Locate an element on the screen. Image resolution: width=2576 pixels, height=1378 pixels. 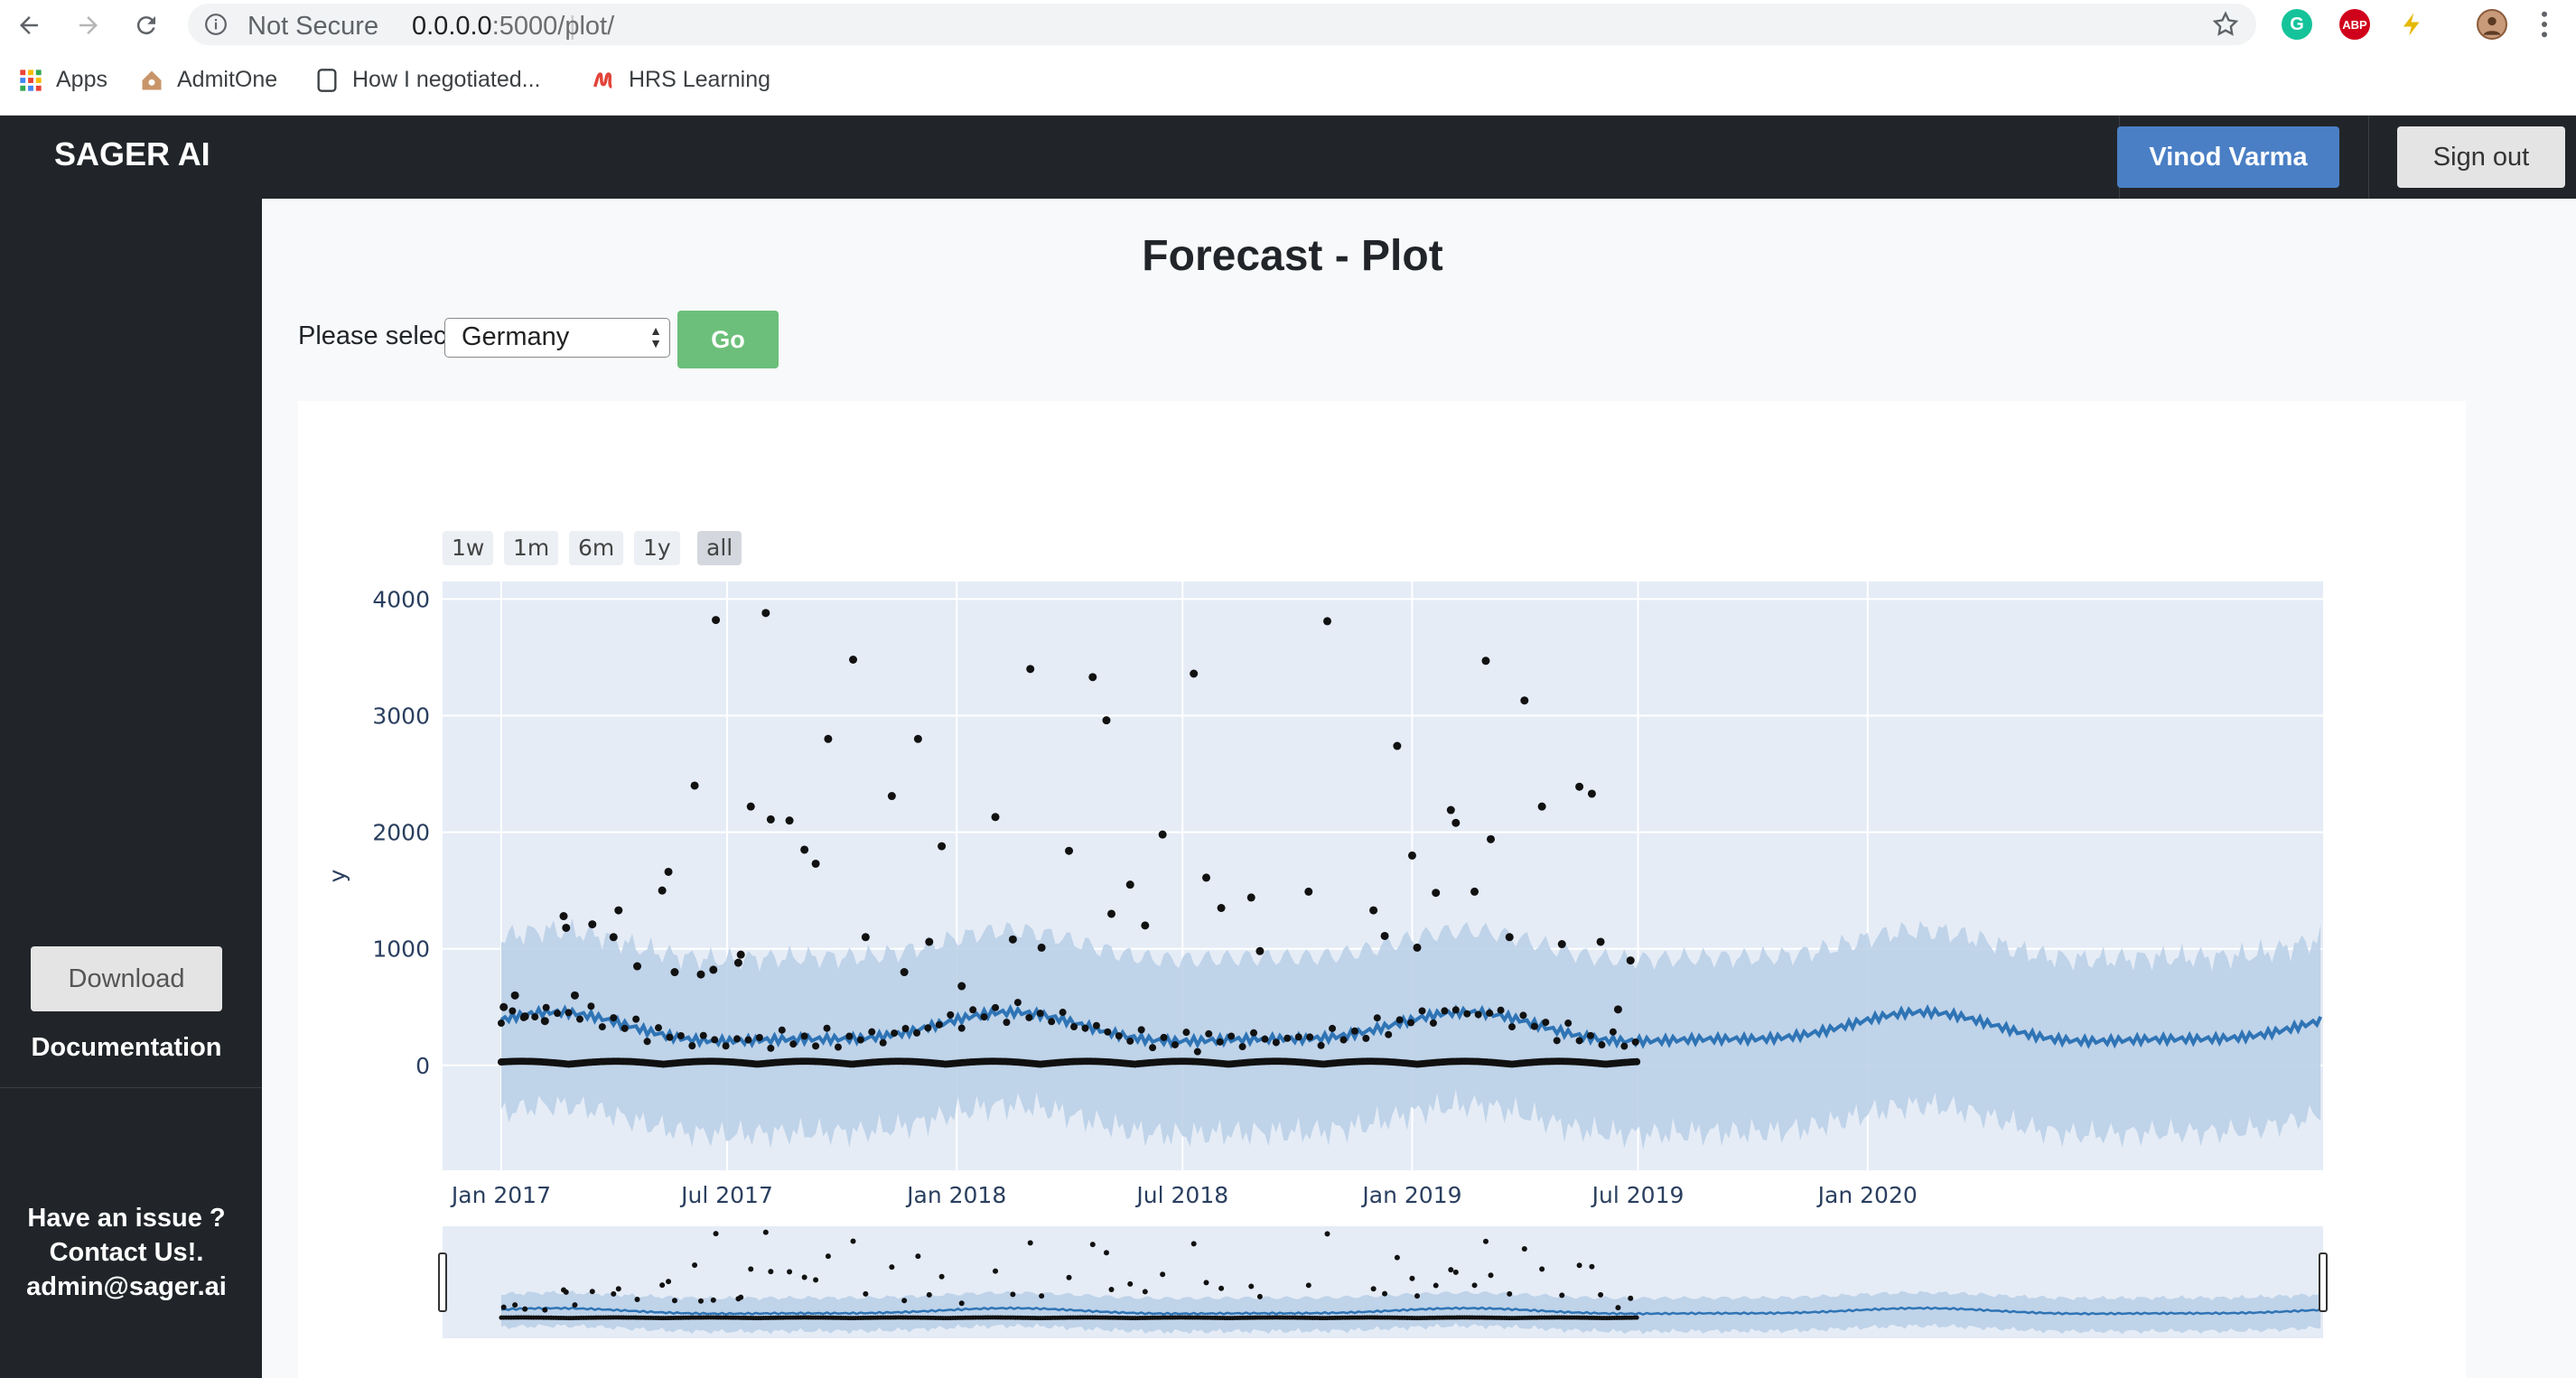
range-button-1y: 1y is located at coordinates (657, 548).